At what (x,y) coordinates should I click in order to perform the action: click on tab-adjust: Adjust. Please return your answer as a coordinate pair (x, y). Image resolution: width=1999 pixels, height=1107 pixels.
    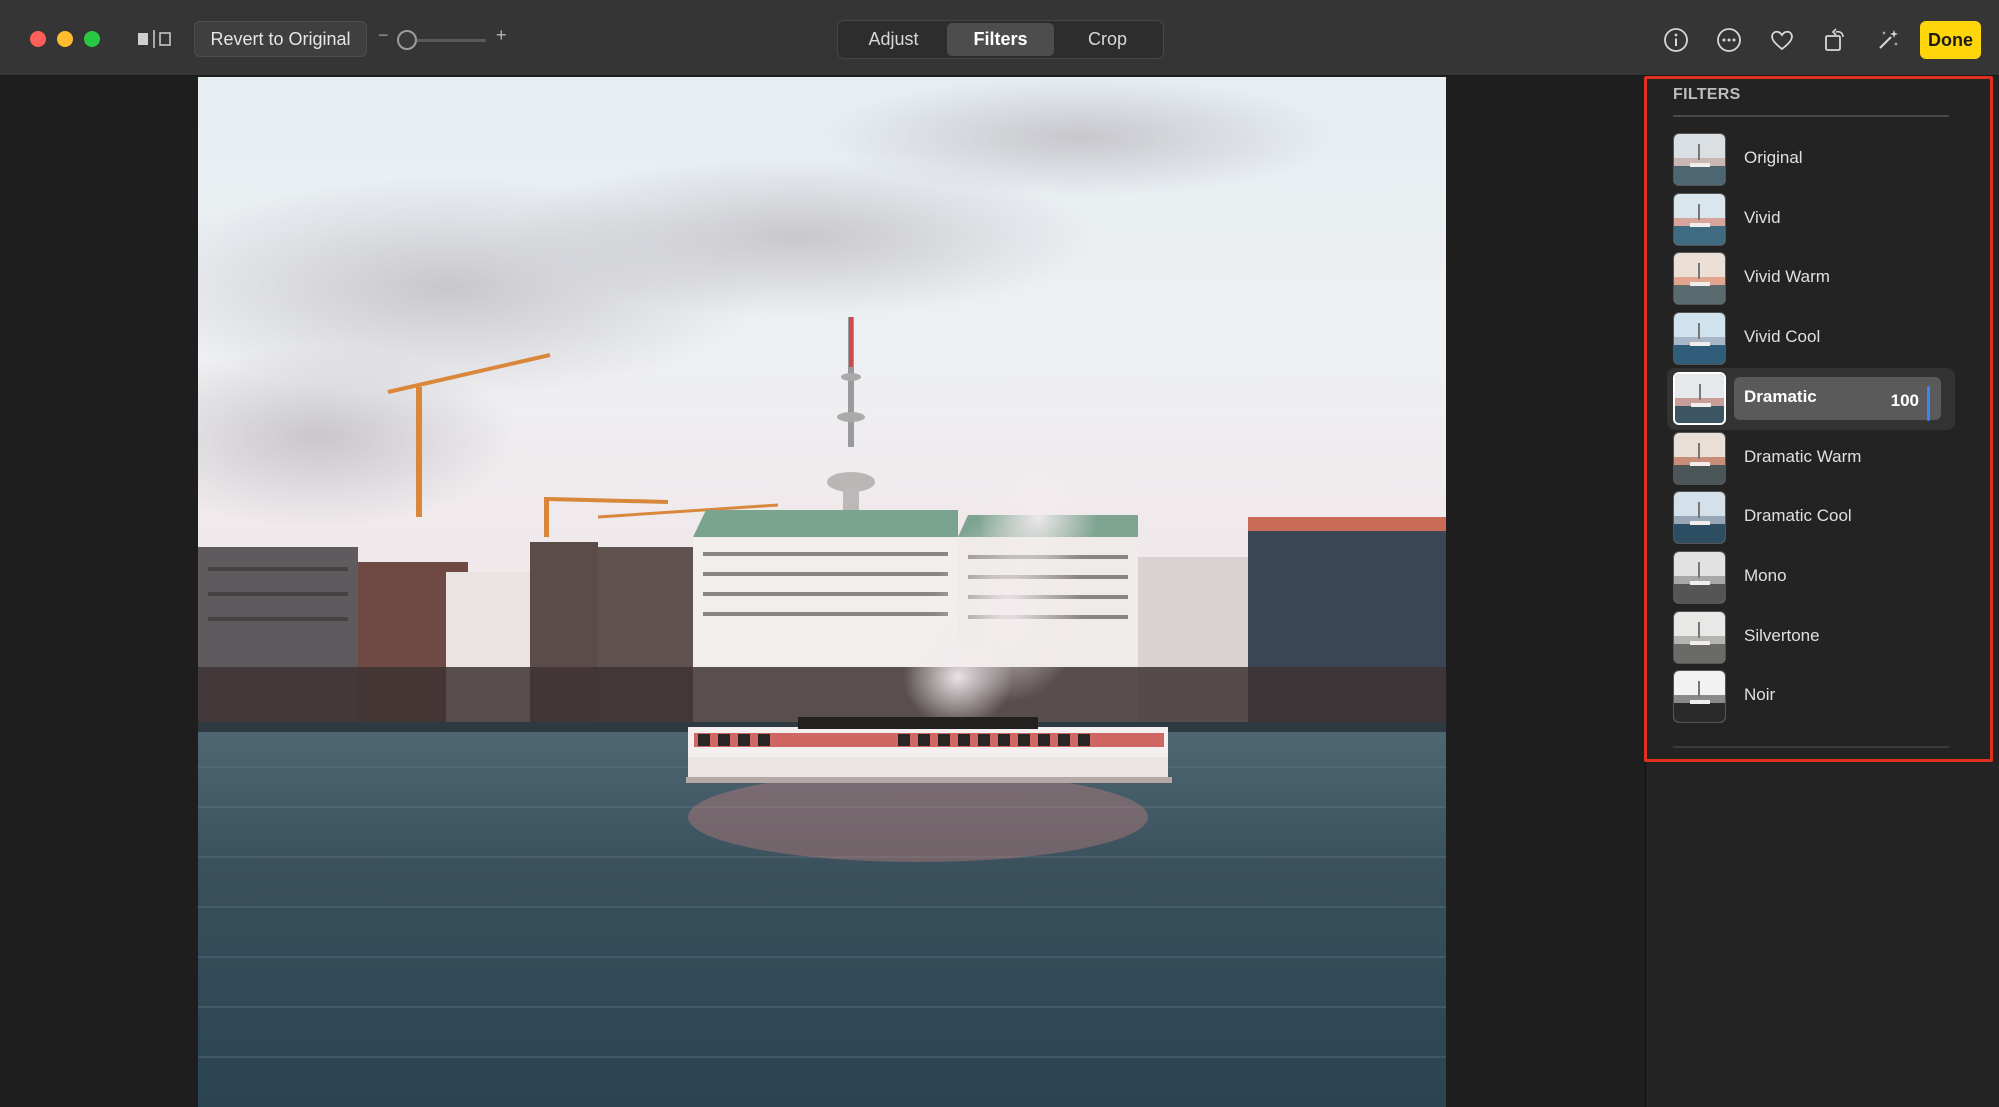
    Looking at the image, I should click on (893, 39).